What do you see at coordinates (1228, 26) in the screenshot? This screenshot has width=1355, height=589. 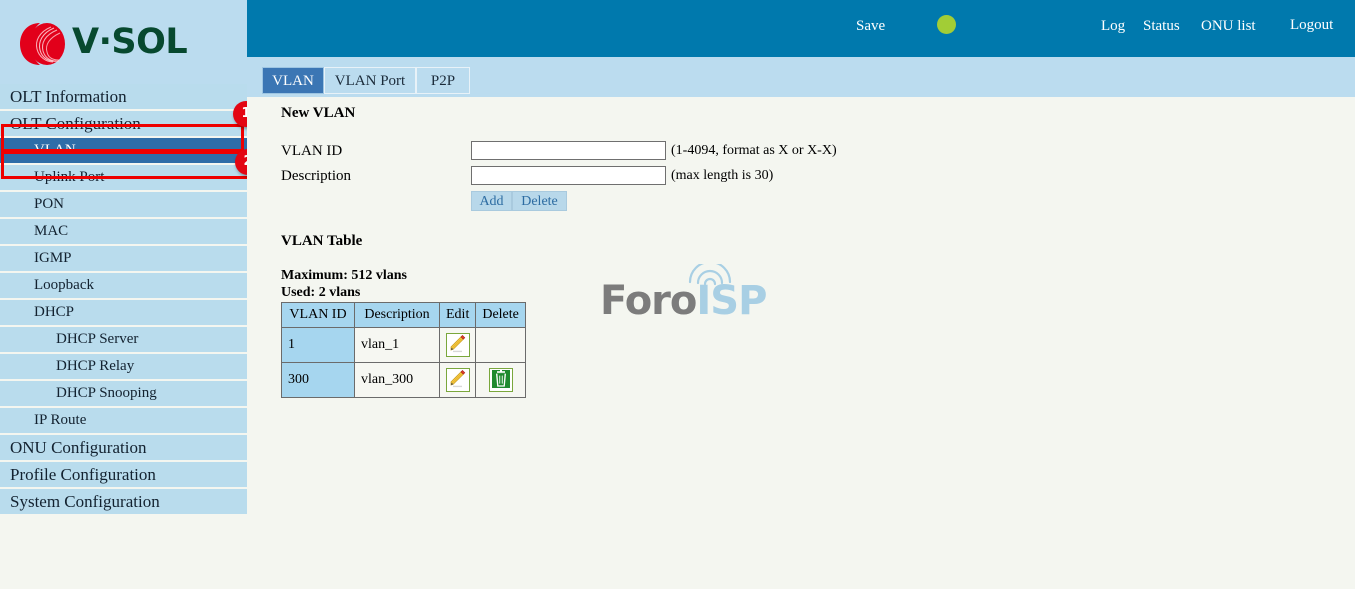 I see `onu-list-link: ONU list` at bounding box center [1228, 26].